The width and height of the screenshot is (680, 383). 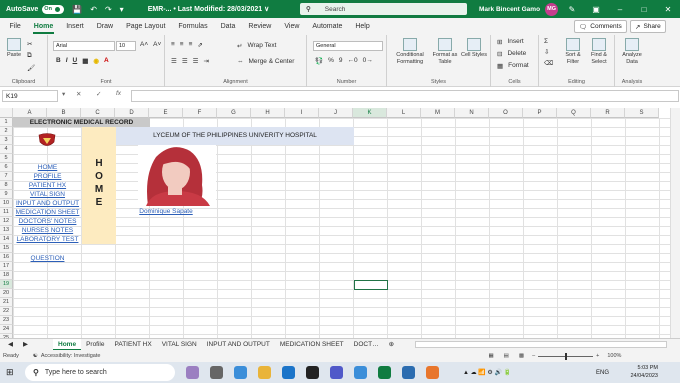 What do you see at coordinates (174, 61) in the screenshot?
I see `align-left-icon: ☰` at bounding box center [174, 61].